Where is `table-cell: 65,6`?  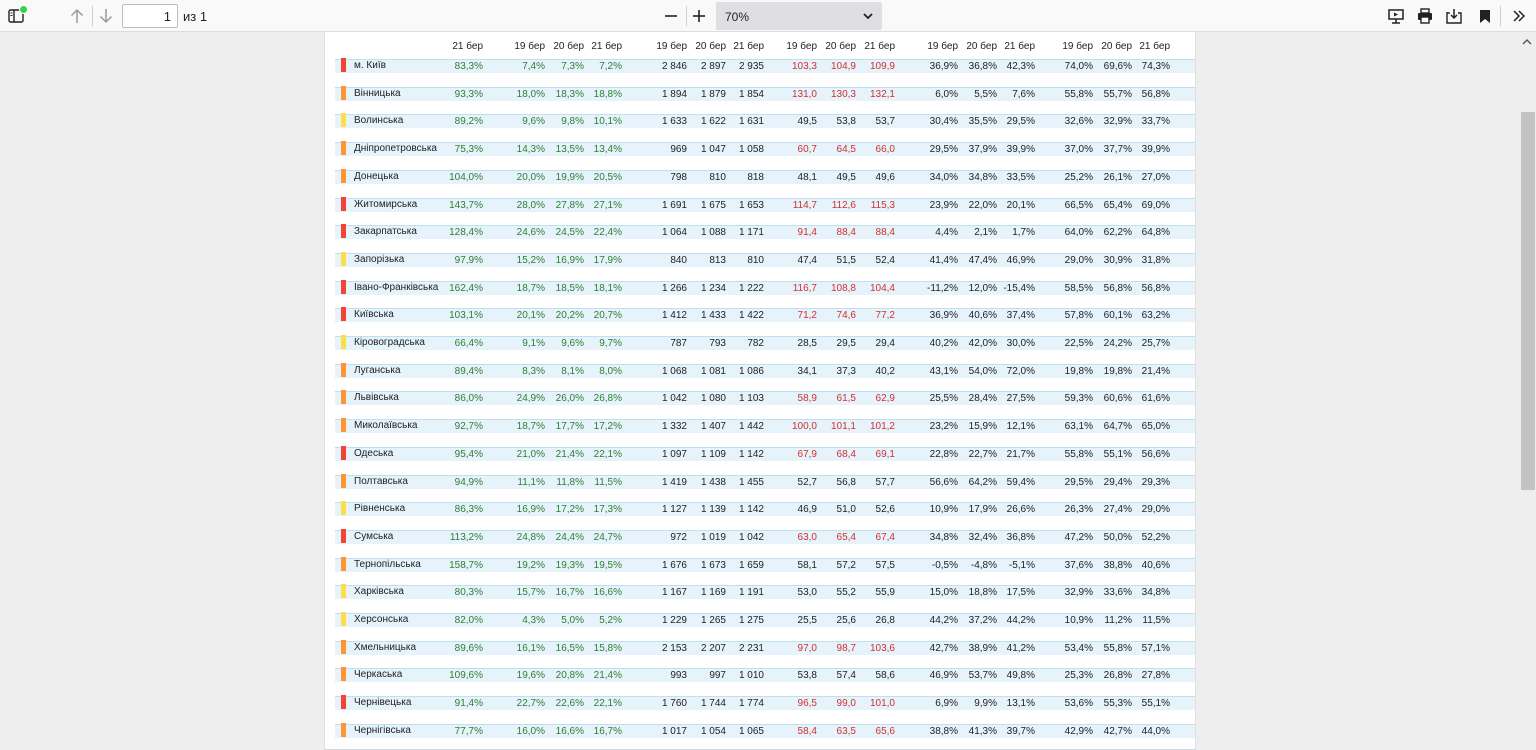
table-cell: 65,6 is located at coordinates (885, 731).